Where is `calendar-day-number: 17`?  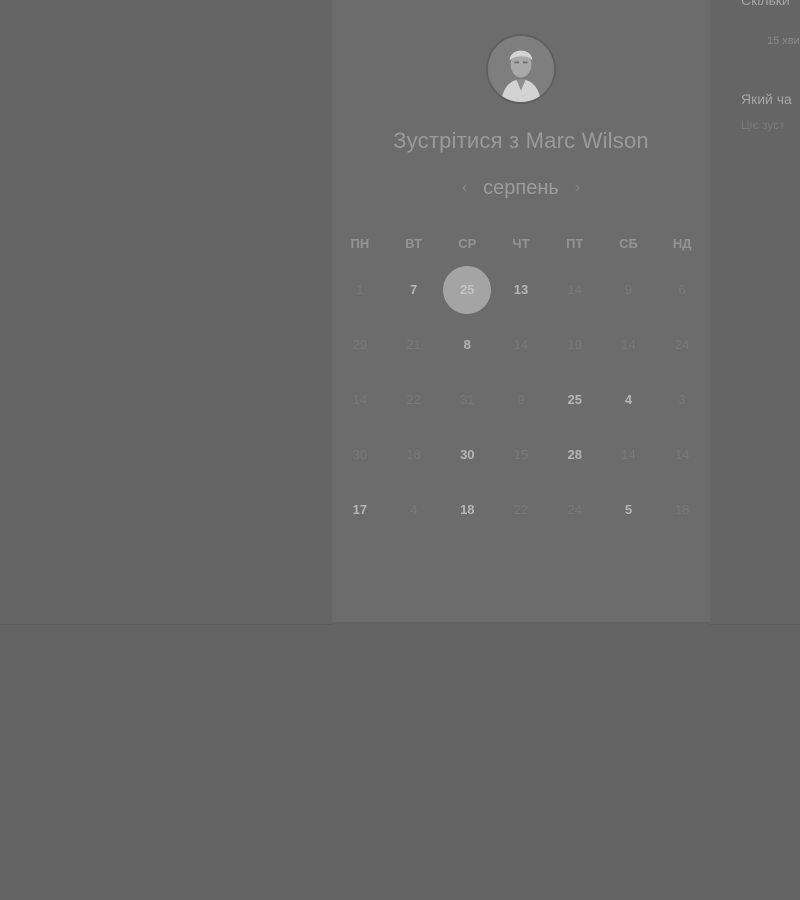
calendar-day-number: 17 is located at coordinates (360, 509).